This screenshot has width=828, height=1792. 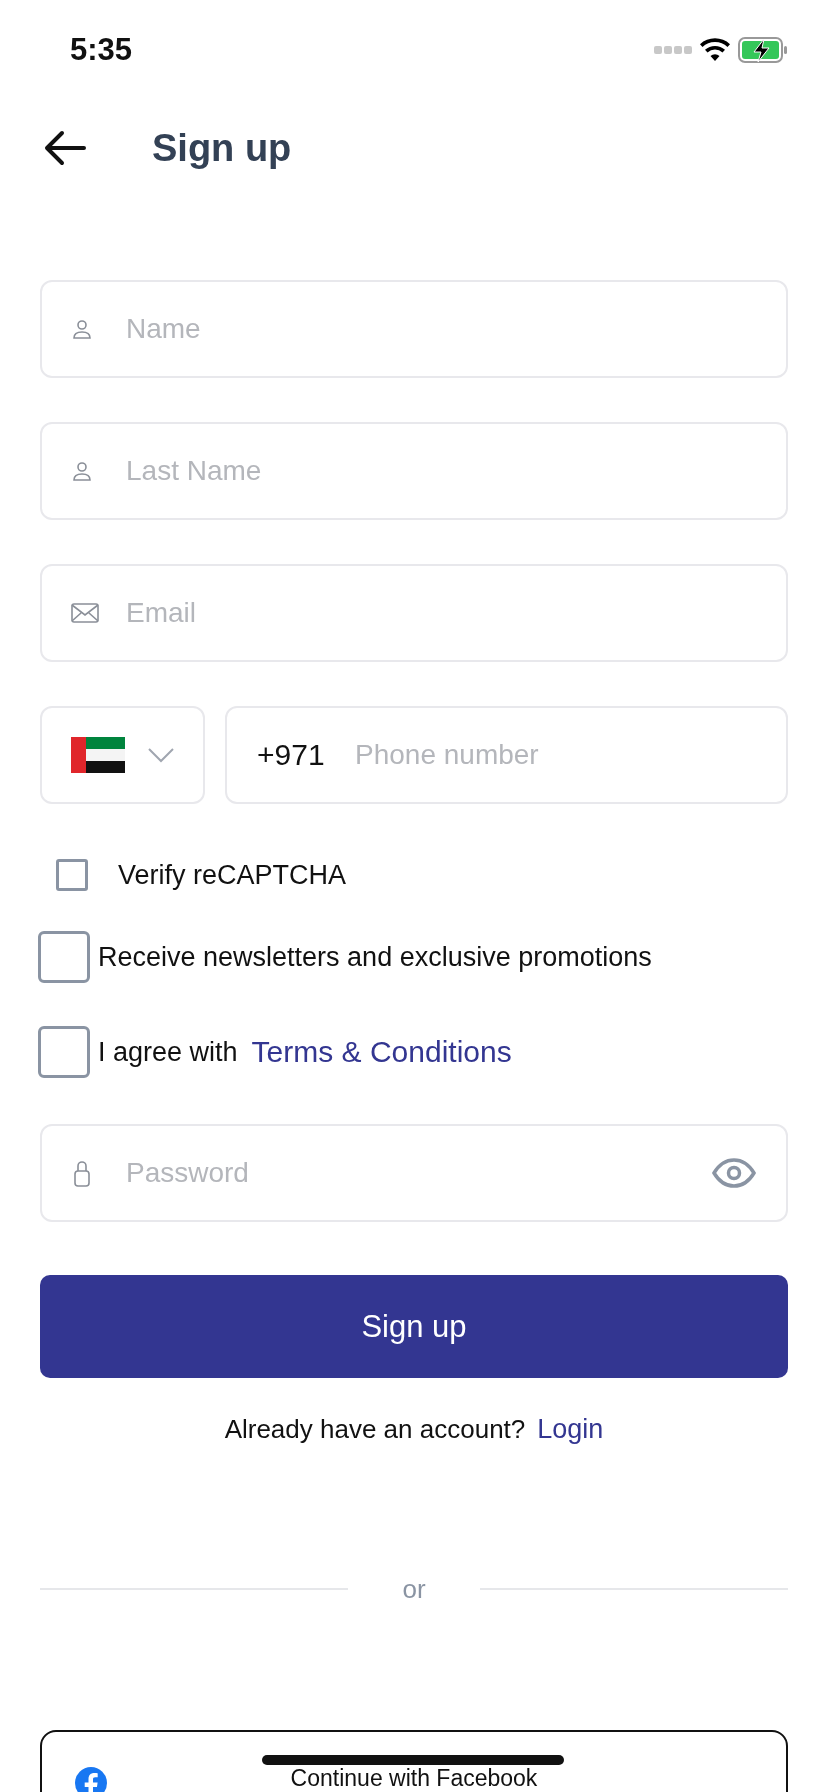 What do you see at coordinates (232, 875) in the screenshot?
I see `checkbox-label: Verify reCAPTCHA` at bounding box center [232, 875].